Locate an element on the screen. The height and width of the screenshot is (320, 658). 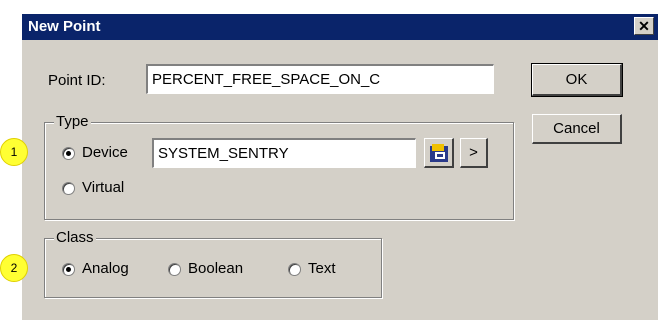
analog-radio-label: Analog is located at coordinates (105, 268).